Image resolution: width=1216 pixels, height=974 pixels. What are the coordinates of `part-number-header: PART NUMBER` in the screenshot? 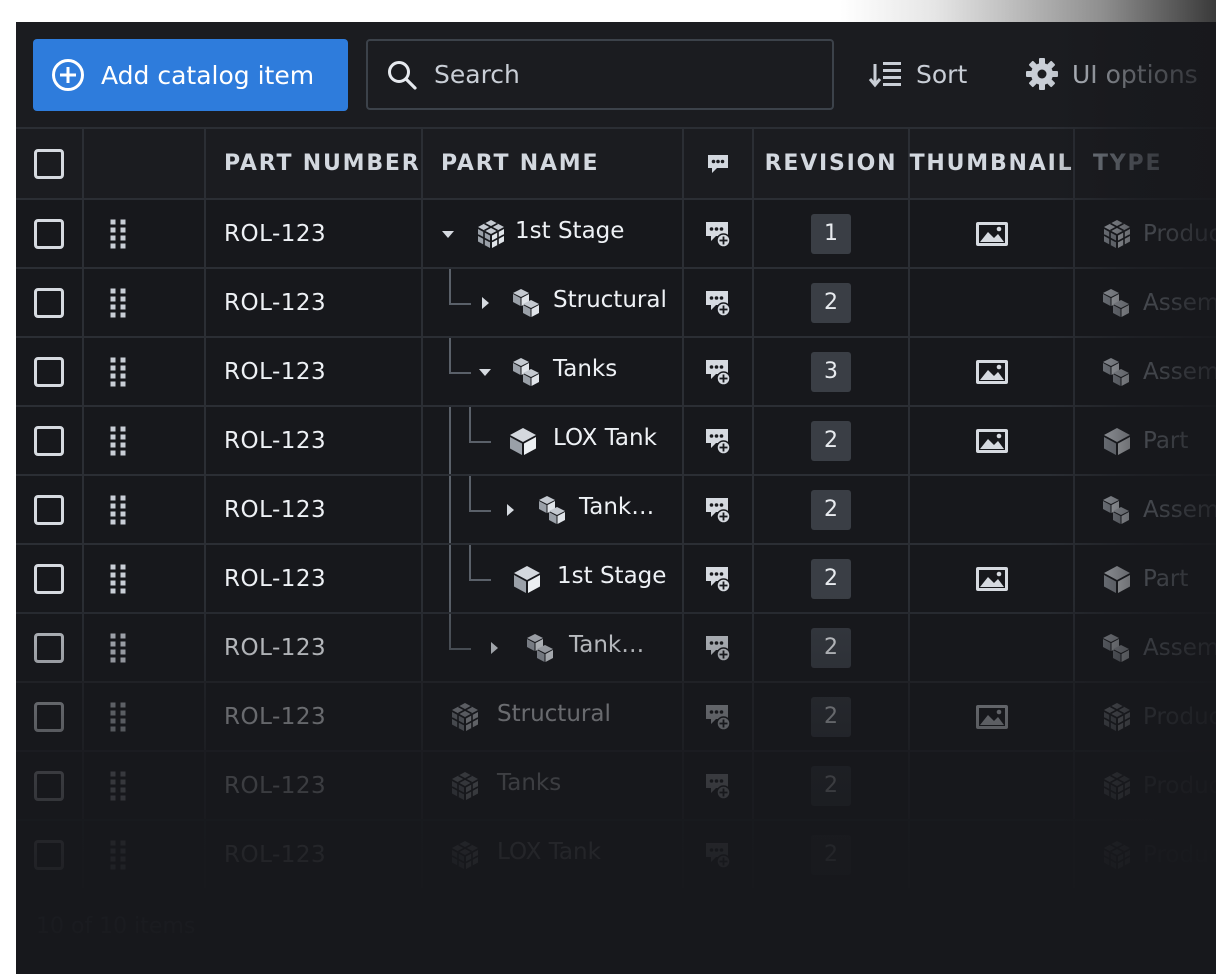 It's located at (314, 163).